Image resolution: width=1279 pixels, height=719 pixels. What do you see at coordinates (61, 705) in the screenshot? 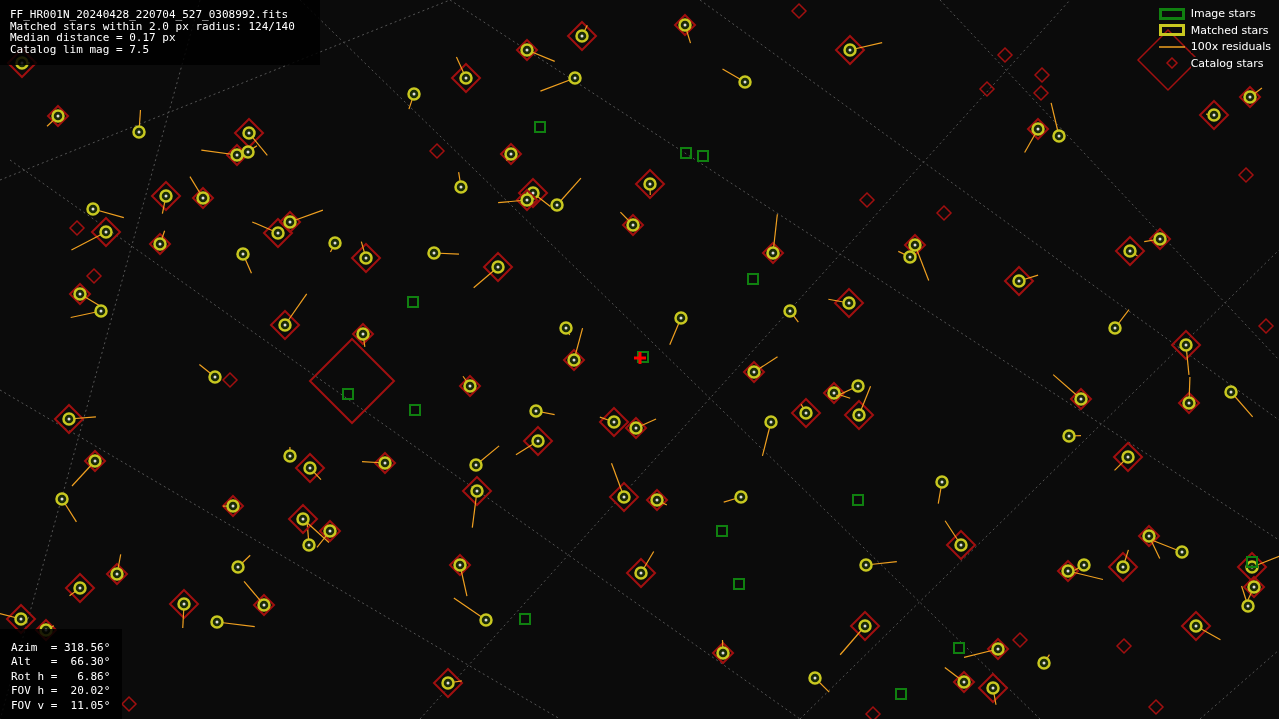
I see `info-line: FOV v = 11.05°` at bounding box center [61, 705].